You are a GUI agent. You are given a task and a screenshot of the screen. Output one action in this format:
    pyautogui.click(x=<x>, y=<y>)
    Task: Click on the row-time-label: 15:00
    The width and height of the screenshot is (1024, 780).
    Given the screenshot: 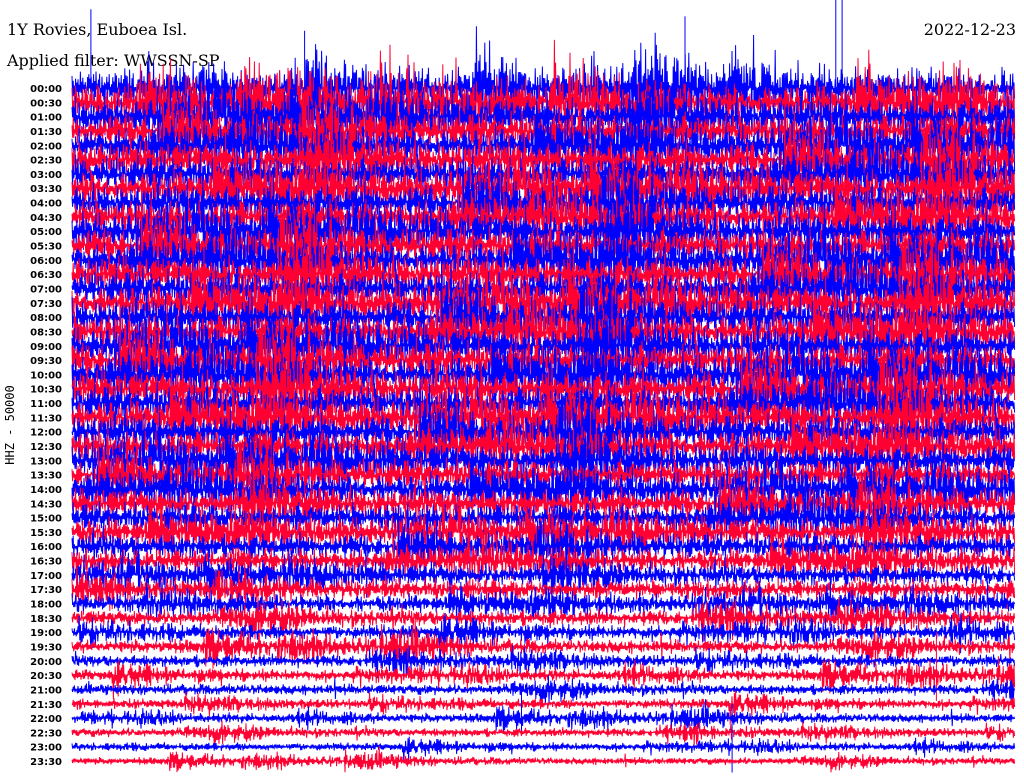 What is the action you would take?
    pyautogui.click(x=46, y=519)
    